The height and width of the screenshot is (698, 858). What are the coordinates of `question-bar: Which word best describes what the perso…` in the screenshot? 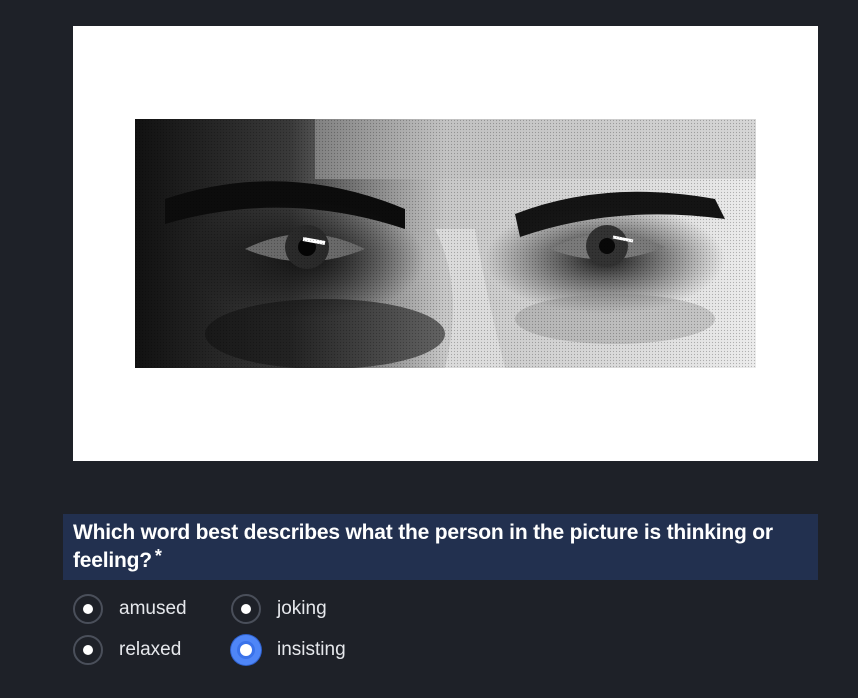 It's located at (440, 547).